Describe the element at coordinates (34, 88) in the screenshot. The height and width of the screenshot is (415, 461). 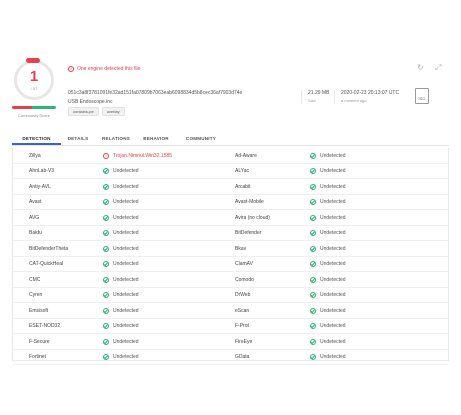
I see `engine-total: / 57` at that location.